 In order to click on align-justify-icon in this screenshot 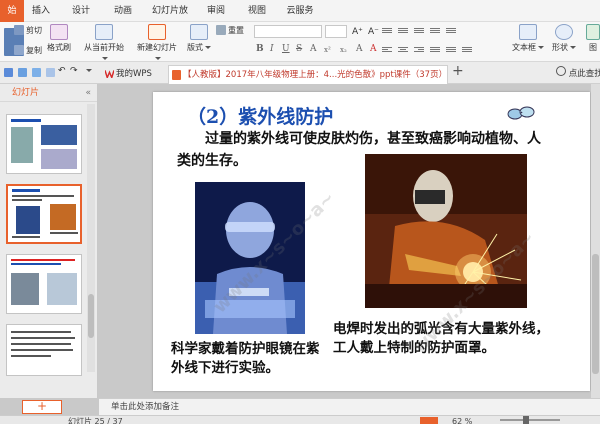, I will do `click(435, 51)`.